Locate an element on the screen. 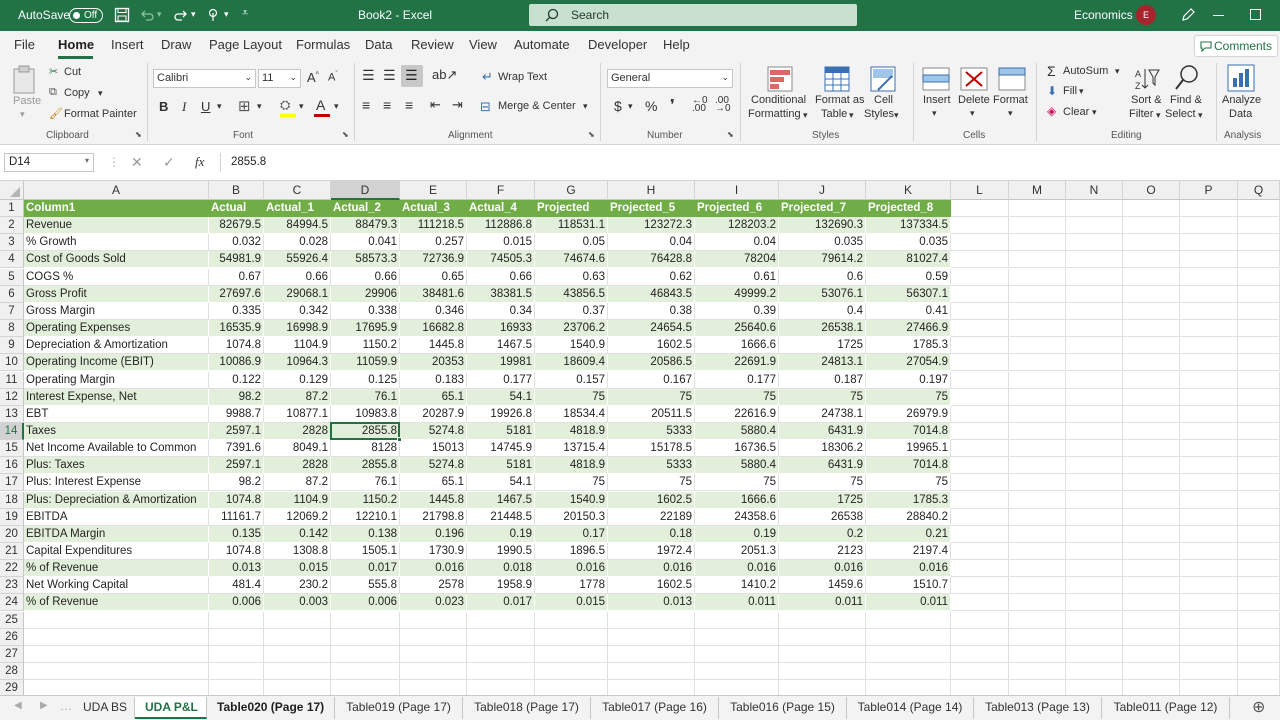 The width and height of the screenshot is (1280, 720). table-cell: 0.19 is located at coordinates (501, 534).